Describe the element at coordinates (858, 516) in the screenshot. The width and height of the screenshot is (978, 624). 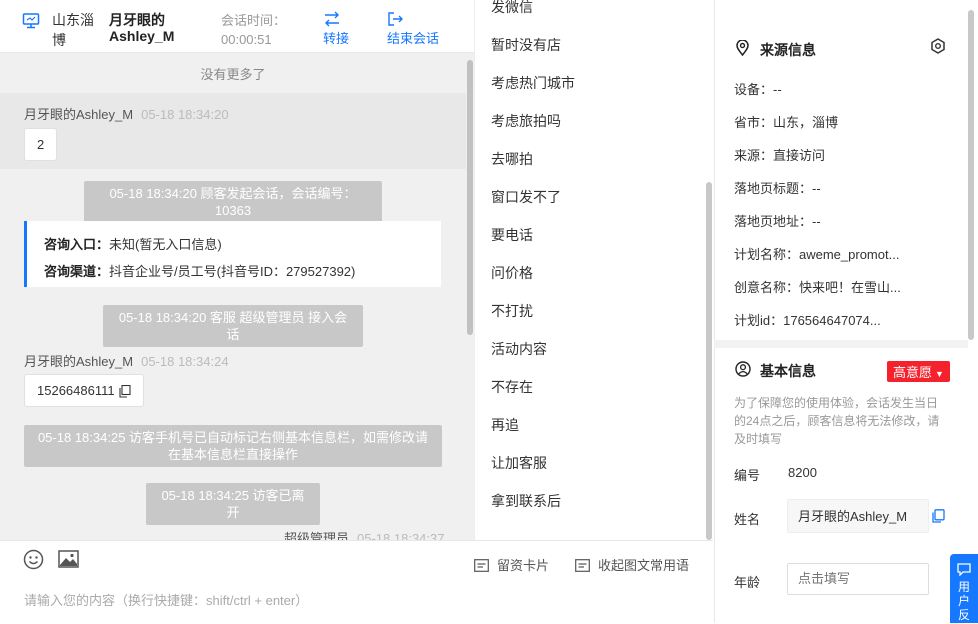
I see `name-field: 月牙眼的Ashley_M` at that location.